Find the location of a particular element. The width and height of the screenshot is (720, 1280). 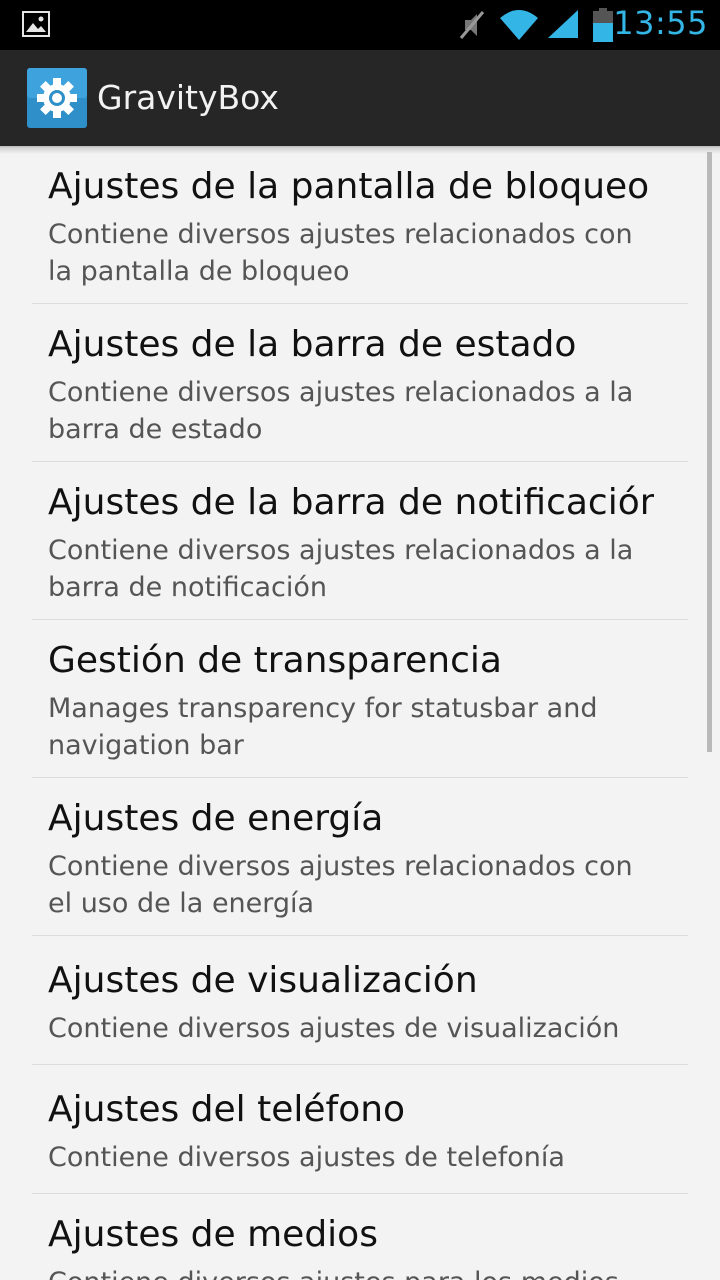

wifi-icon is located at coordinates (519, 25).